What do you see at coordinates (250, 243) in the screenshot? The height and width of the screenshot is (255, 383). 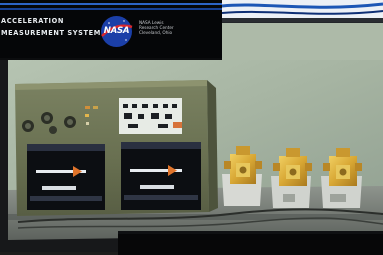 I see `bottom-inset-panel` at bounding box center [250, 243].